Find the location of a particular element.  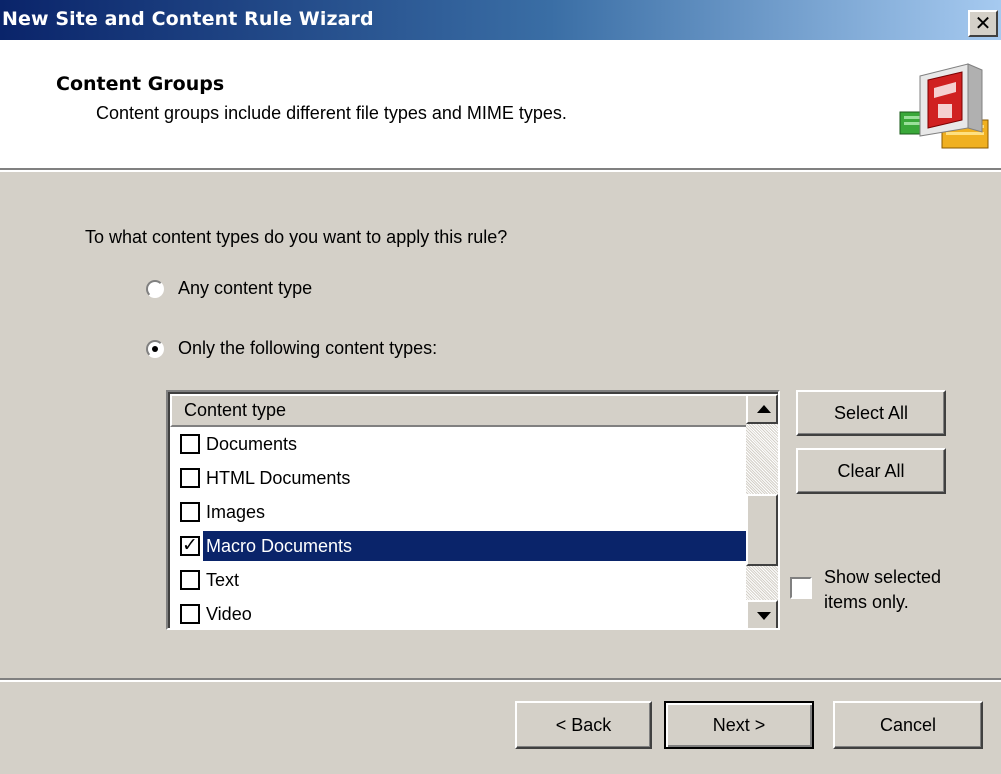

radio-any-label: Any content type is located at coordinates (245, 288).